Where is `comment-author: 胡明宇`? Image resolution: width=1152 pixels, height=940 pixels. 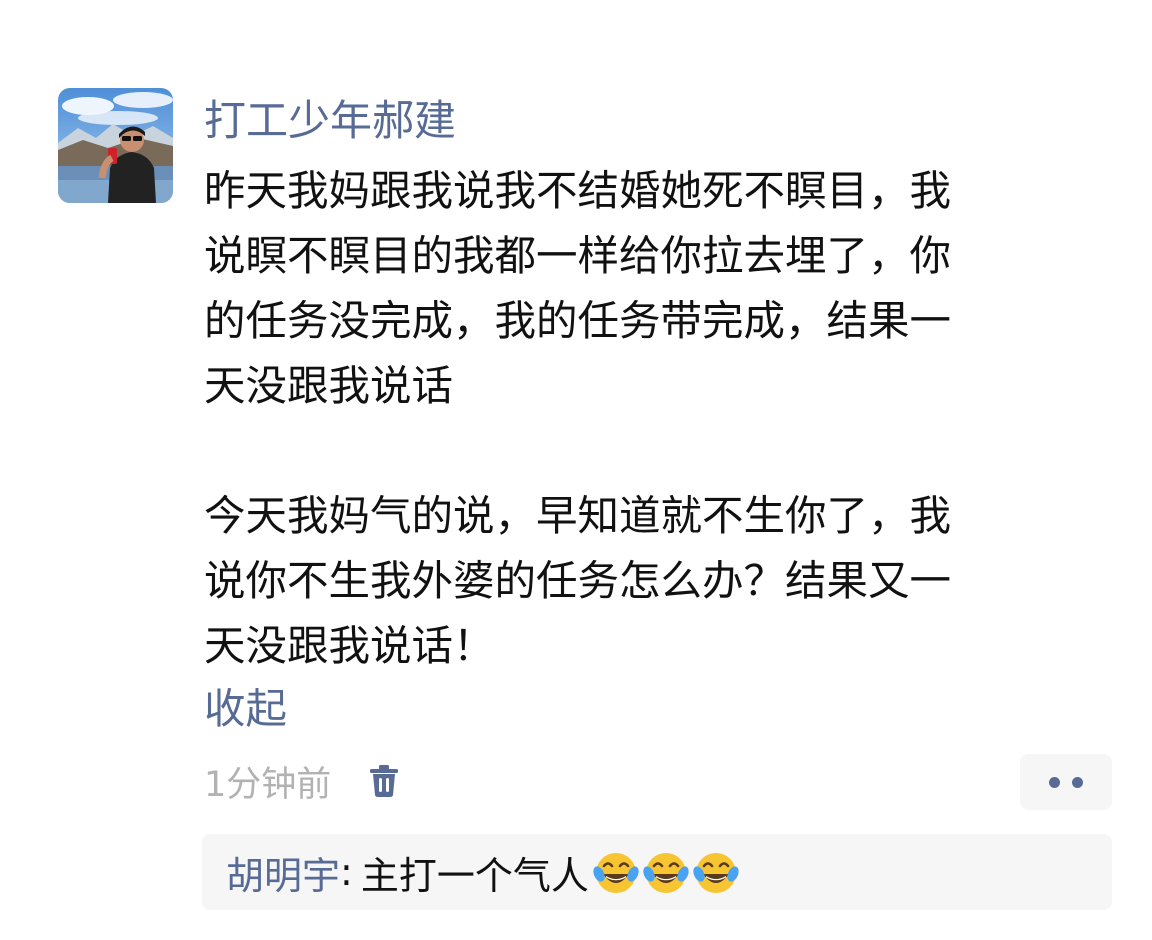
comment-author: 胡明宇 is located at coordinates (283, 872).